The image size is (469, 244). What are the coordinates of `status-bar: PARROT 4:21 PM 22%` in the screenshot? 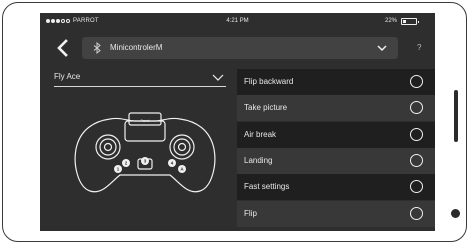 It's located at (237, 21).